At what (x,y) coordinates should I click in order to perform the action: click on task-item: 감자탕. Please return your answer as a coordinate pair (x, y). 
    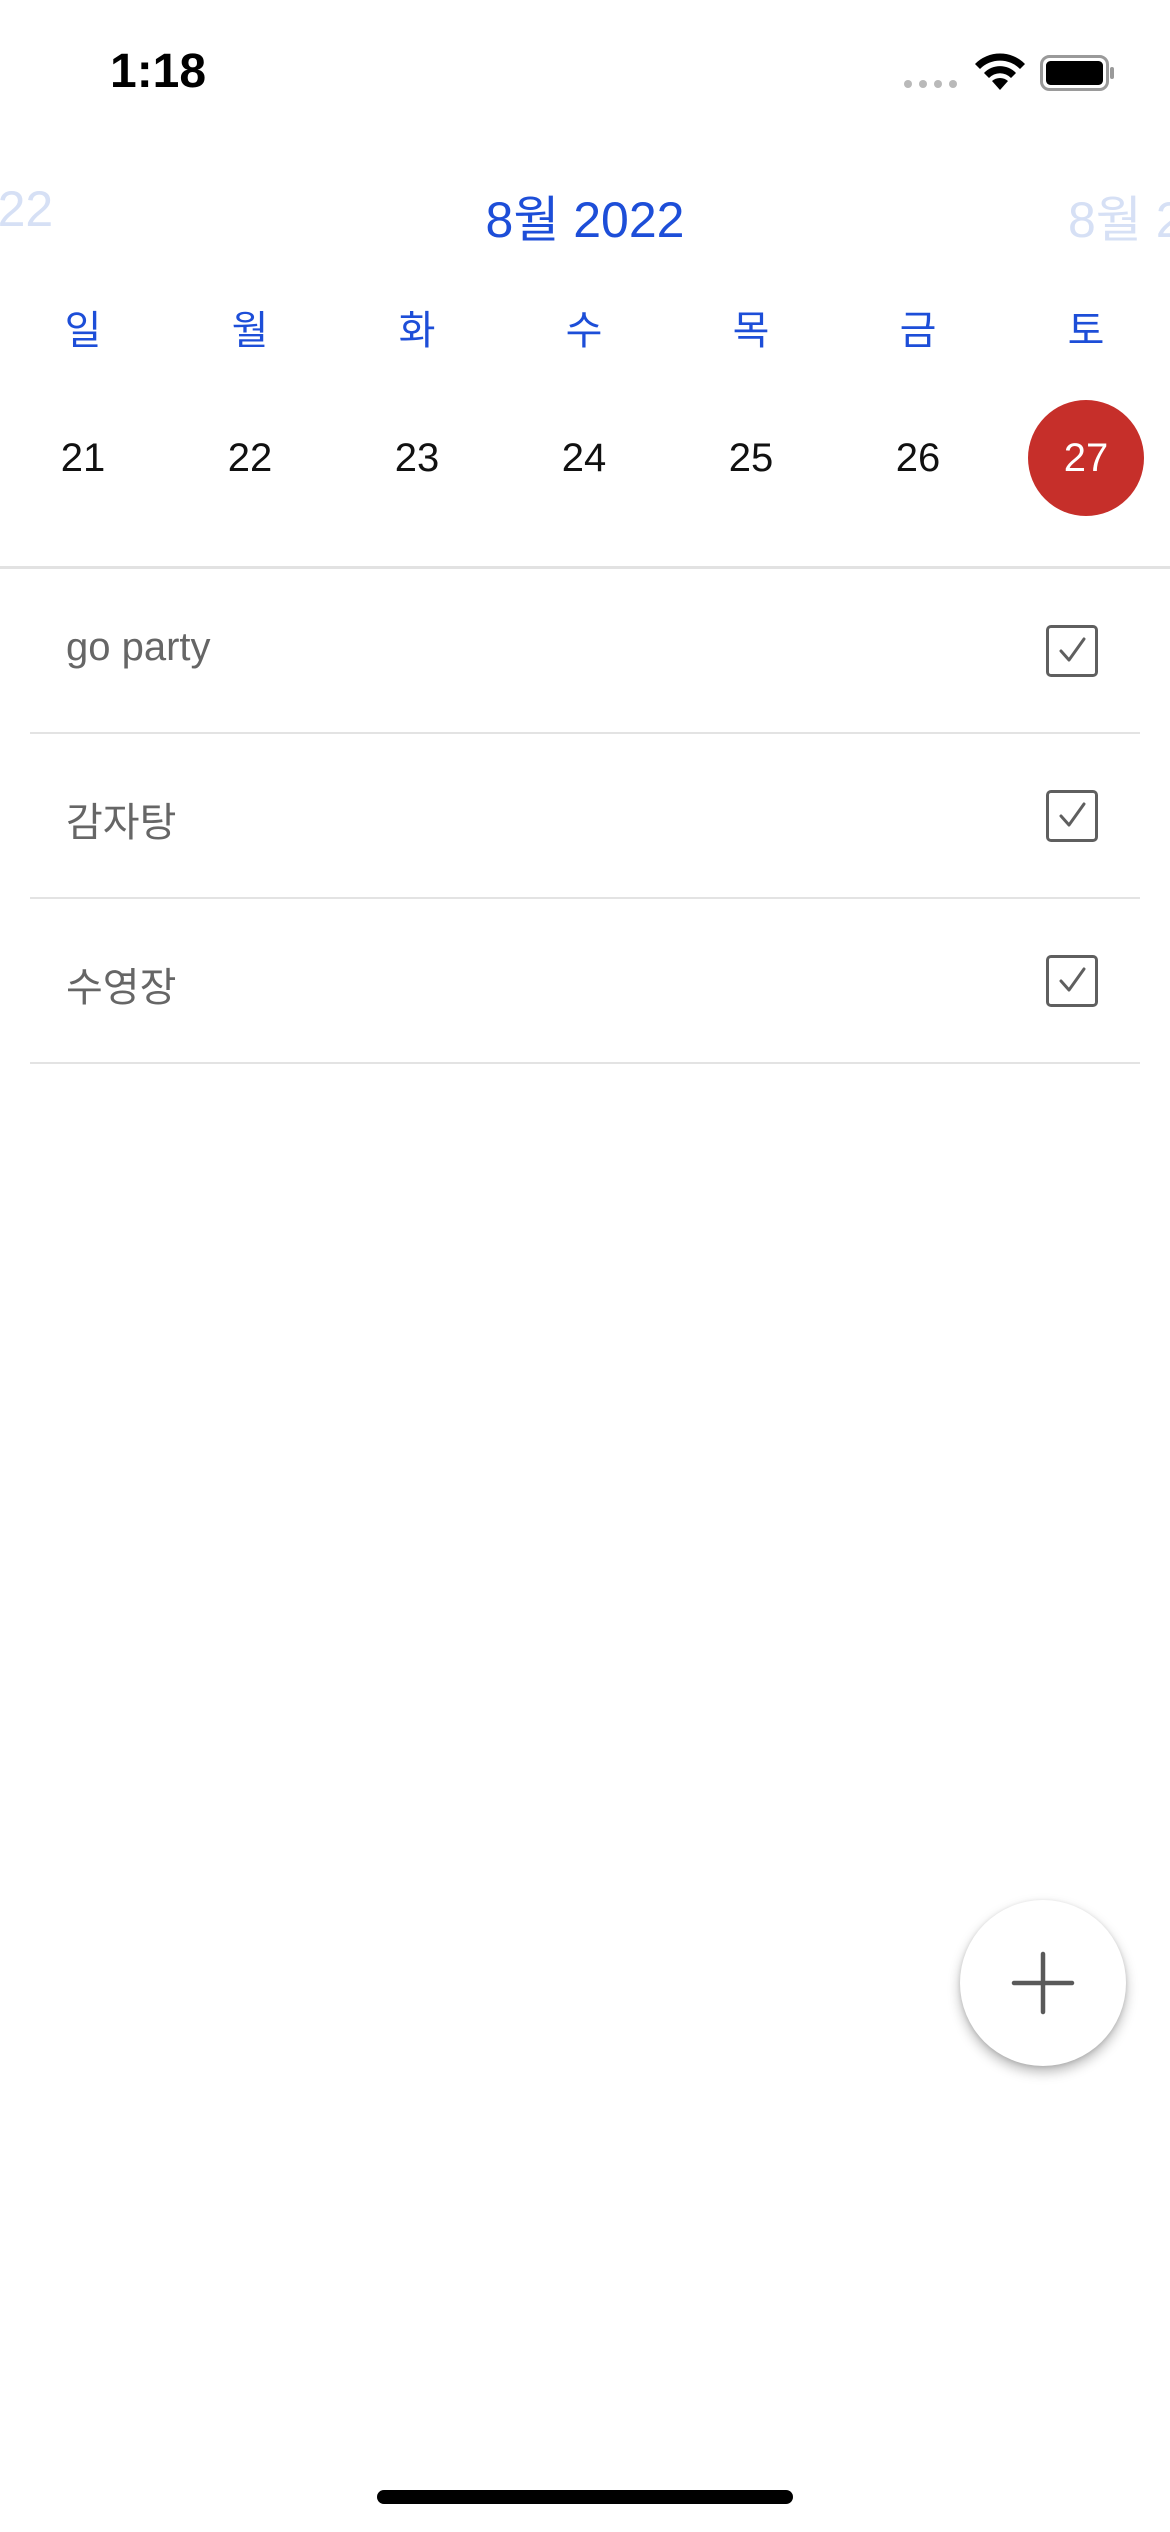
    Looking at the image, I should click on (585, 816).